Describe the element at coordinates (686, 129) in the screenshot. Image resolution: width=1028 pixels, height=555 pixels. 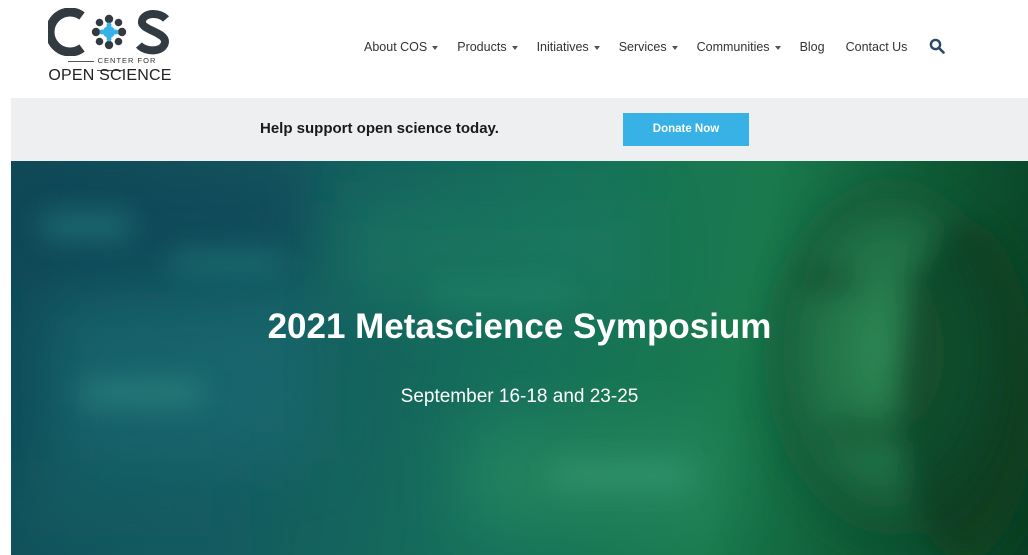
I see `donate-now-button: Donate Now` at that location.